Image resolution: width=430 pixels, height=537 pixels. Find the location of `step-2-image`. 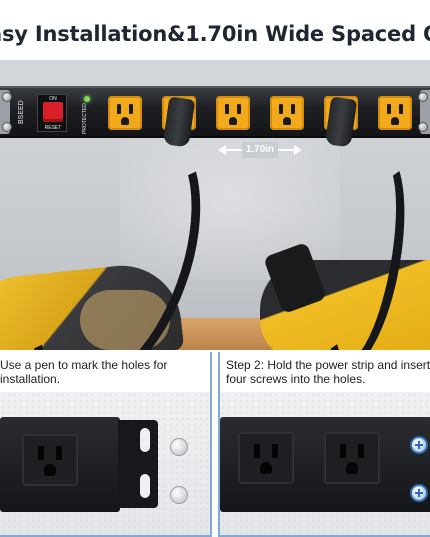

step-2-image is located at coordinates (325, 463).